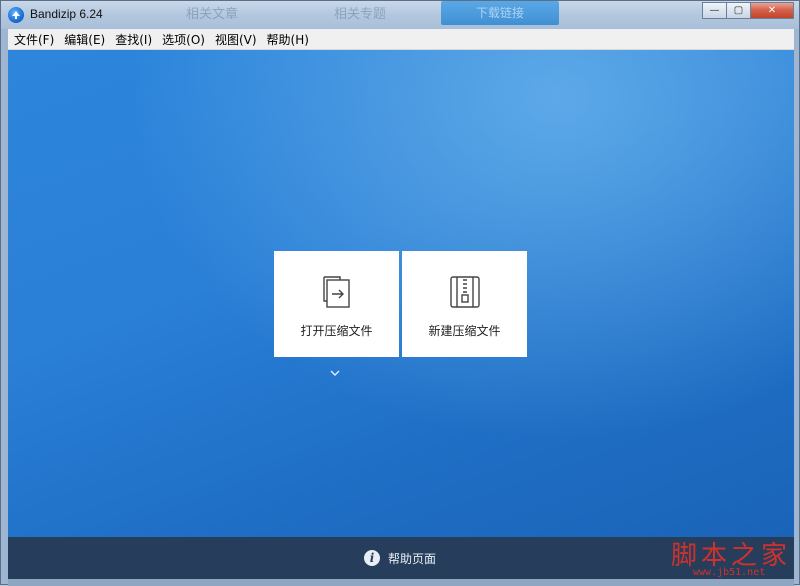 The width and height of the screenshot is (800, 586). Describe the element at coordinates (236, 39) in the screenshot. I see `menu-view: 视图(V)` at that location.